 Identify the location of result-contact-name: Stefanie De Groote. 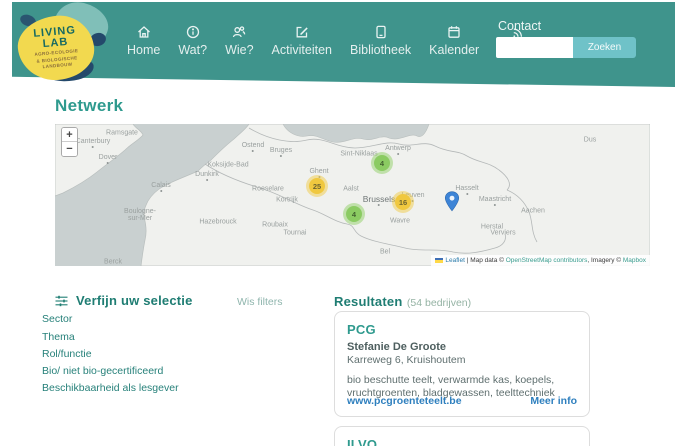
(397, 347).